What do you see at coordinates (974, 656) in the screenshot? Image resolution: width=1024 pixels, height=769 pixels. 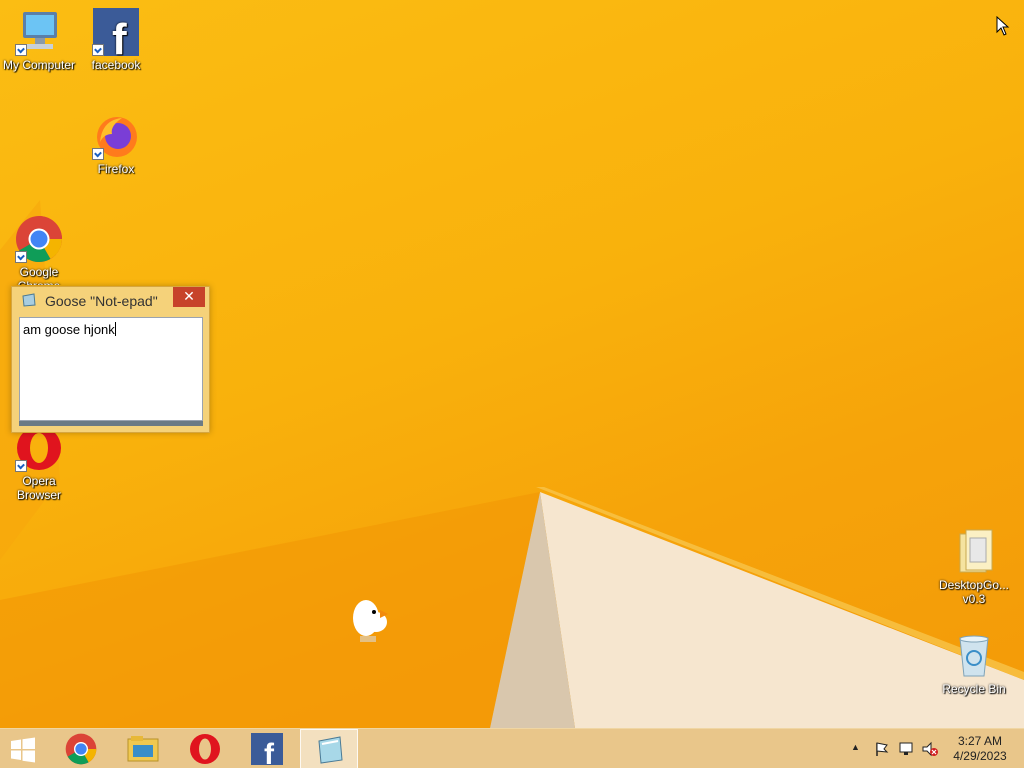 I see `recycle-bin-icon` at bounding box center [974, 656].